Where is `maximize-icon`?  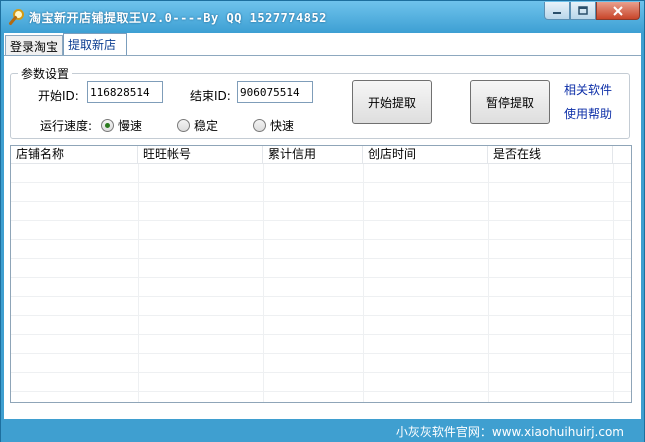 maximize-icon is located at coordinates (583, 10).